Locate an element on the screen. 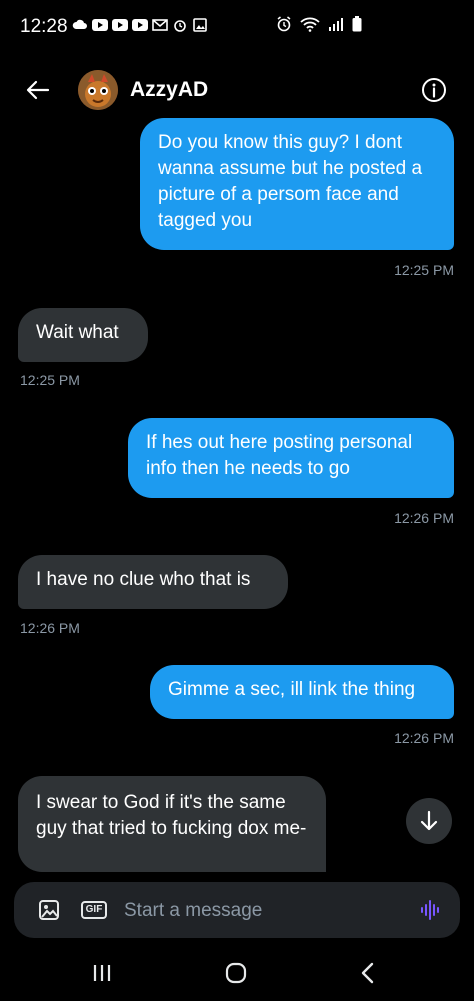  message-text: Wait what is located at coordinates (77, 332).